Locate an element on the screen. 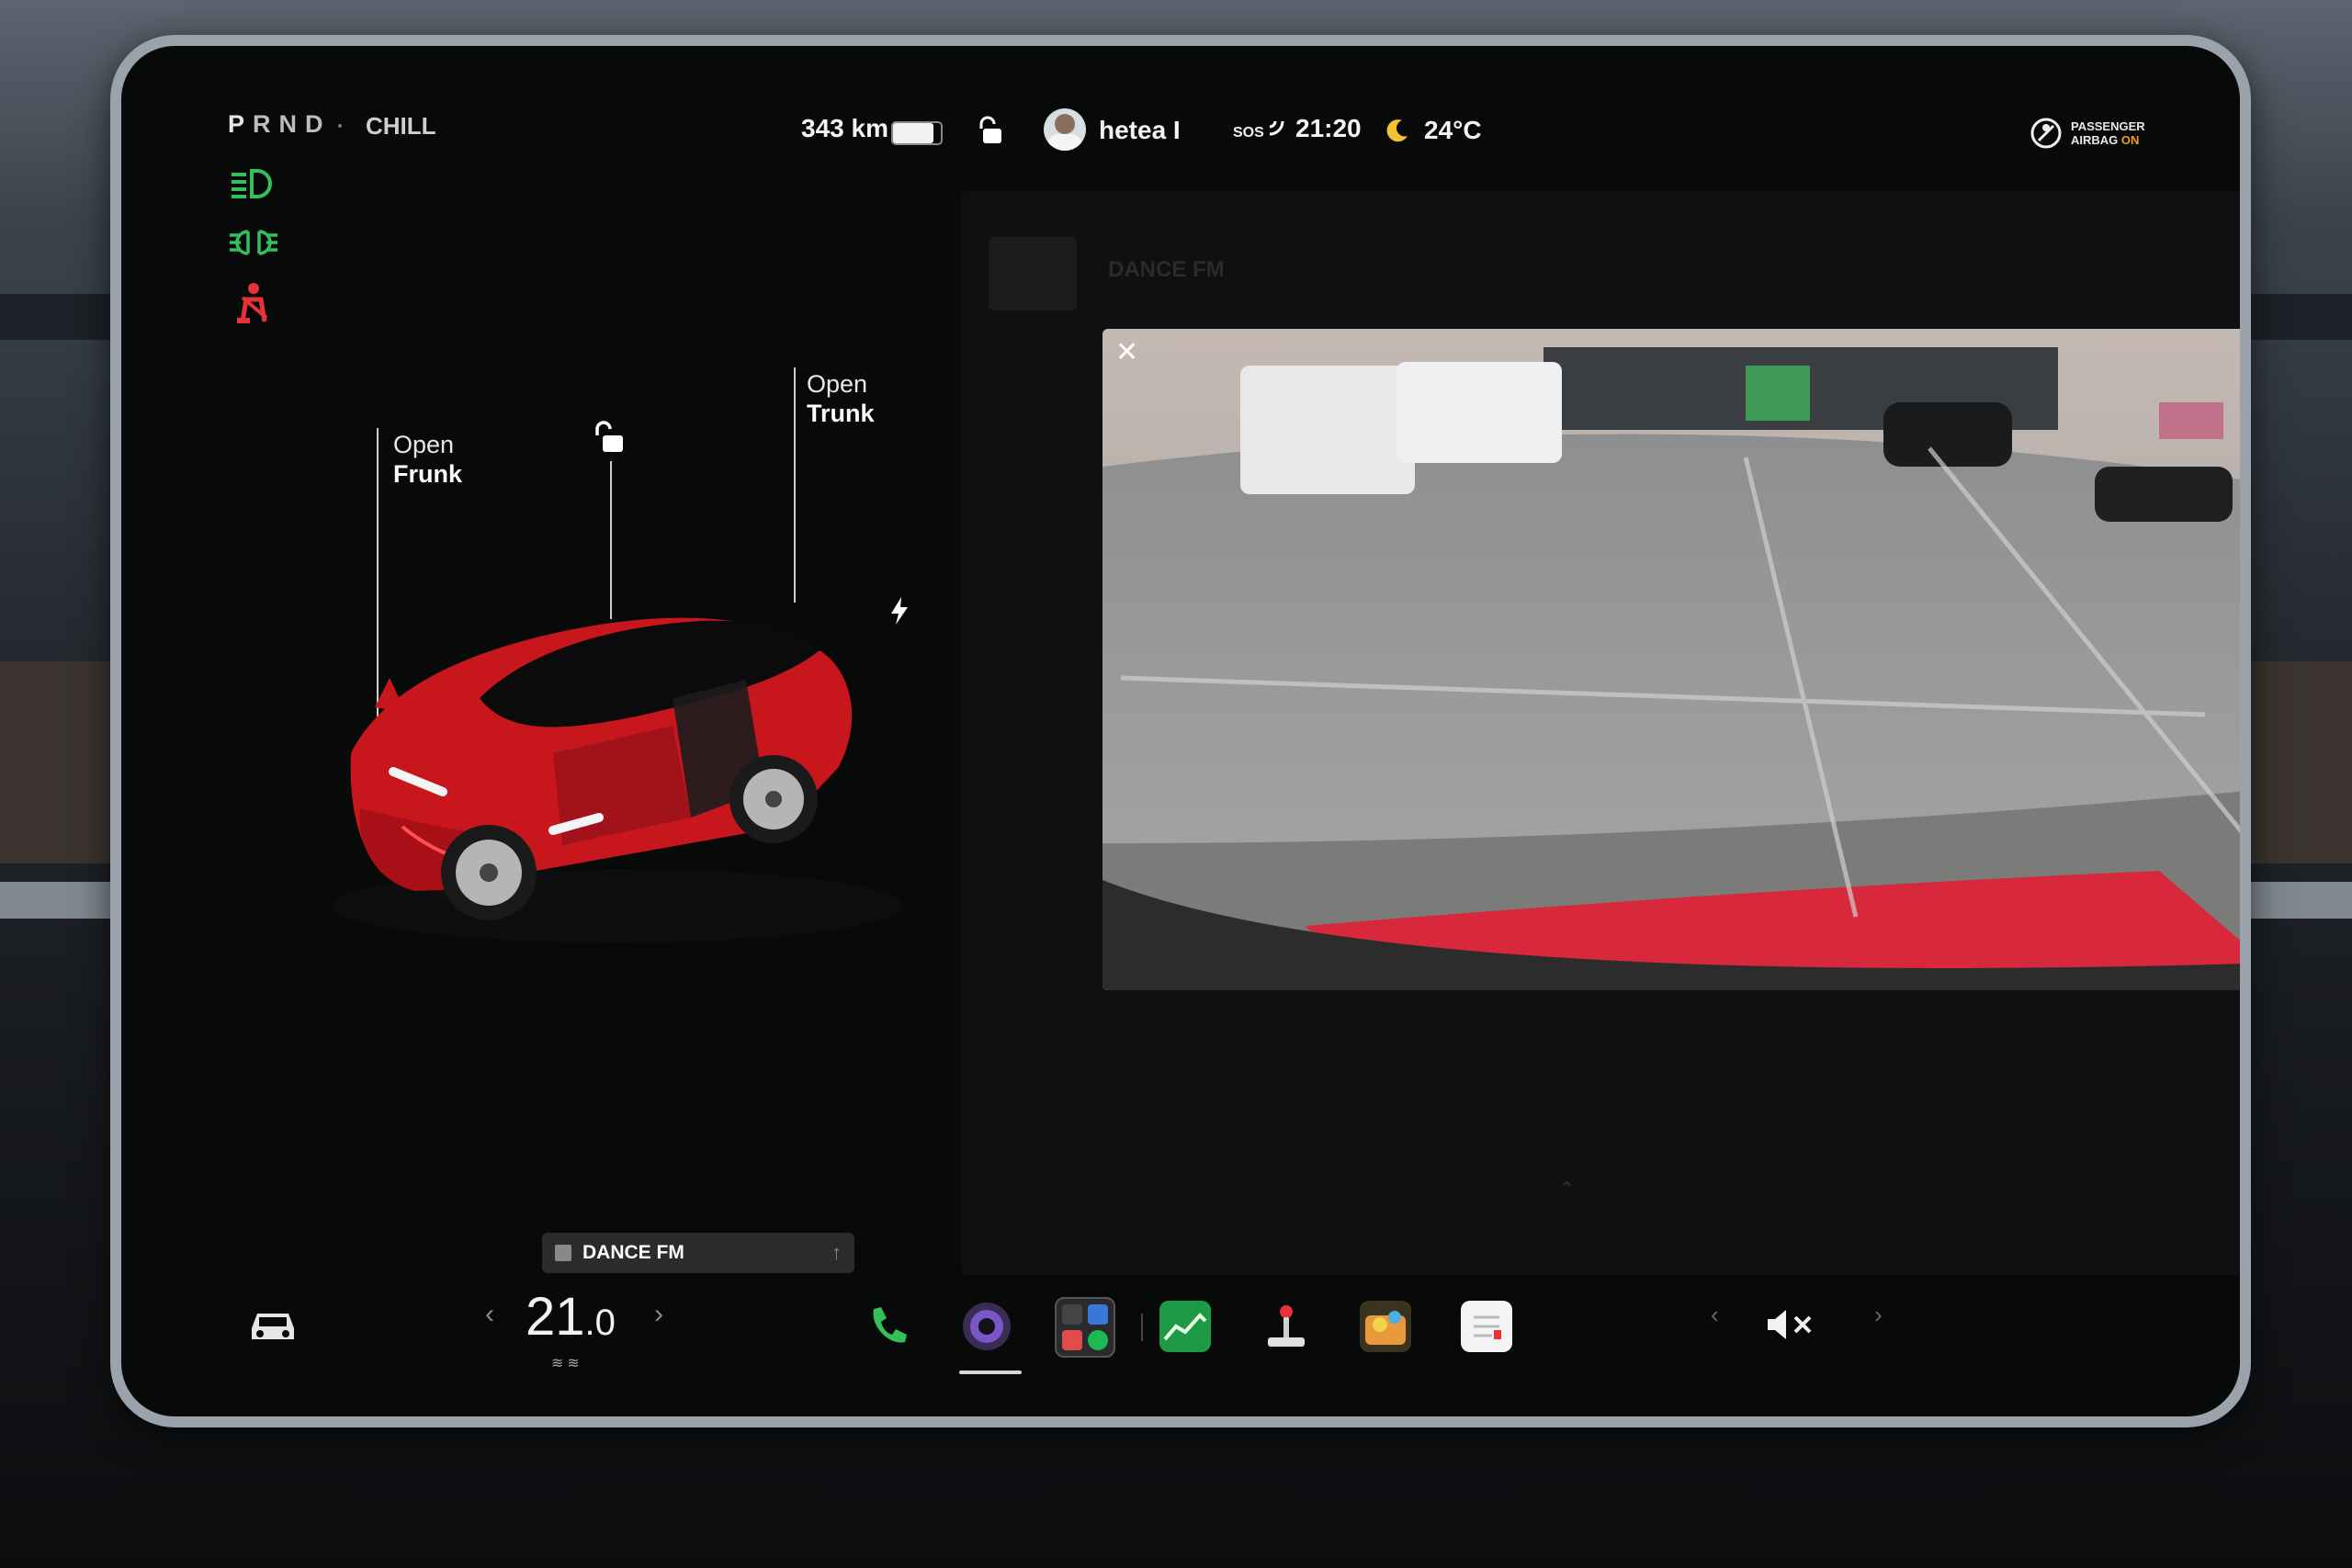 The height and width of the screenshot is (1568, 2352). radio-icon is located at coordinates (563, 1253).